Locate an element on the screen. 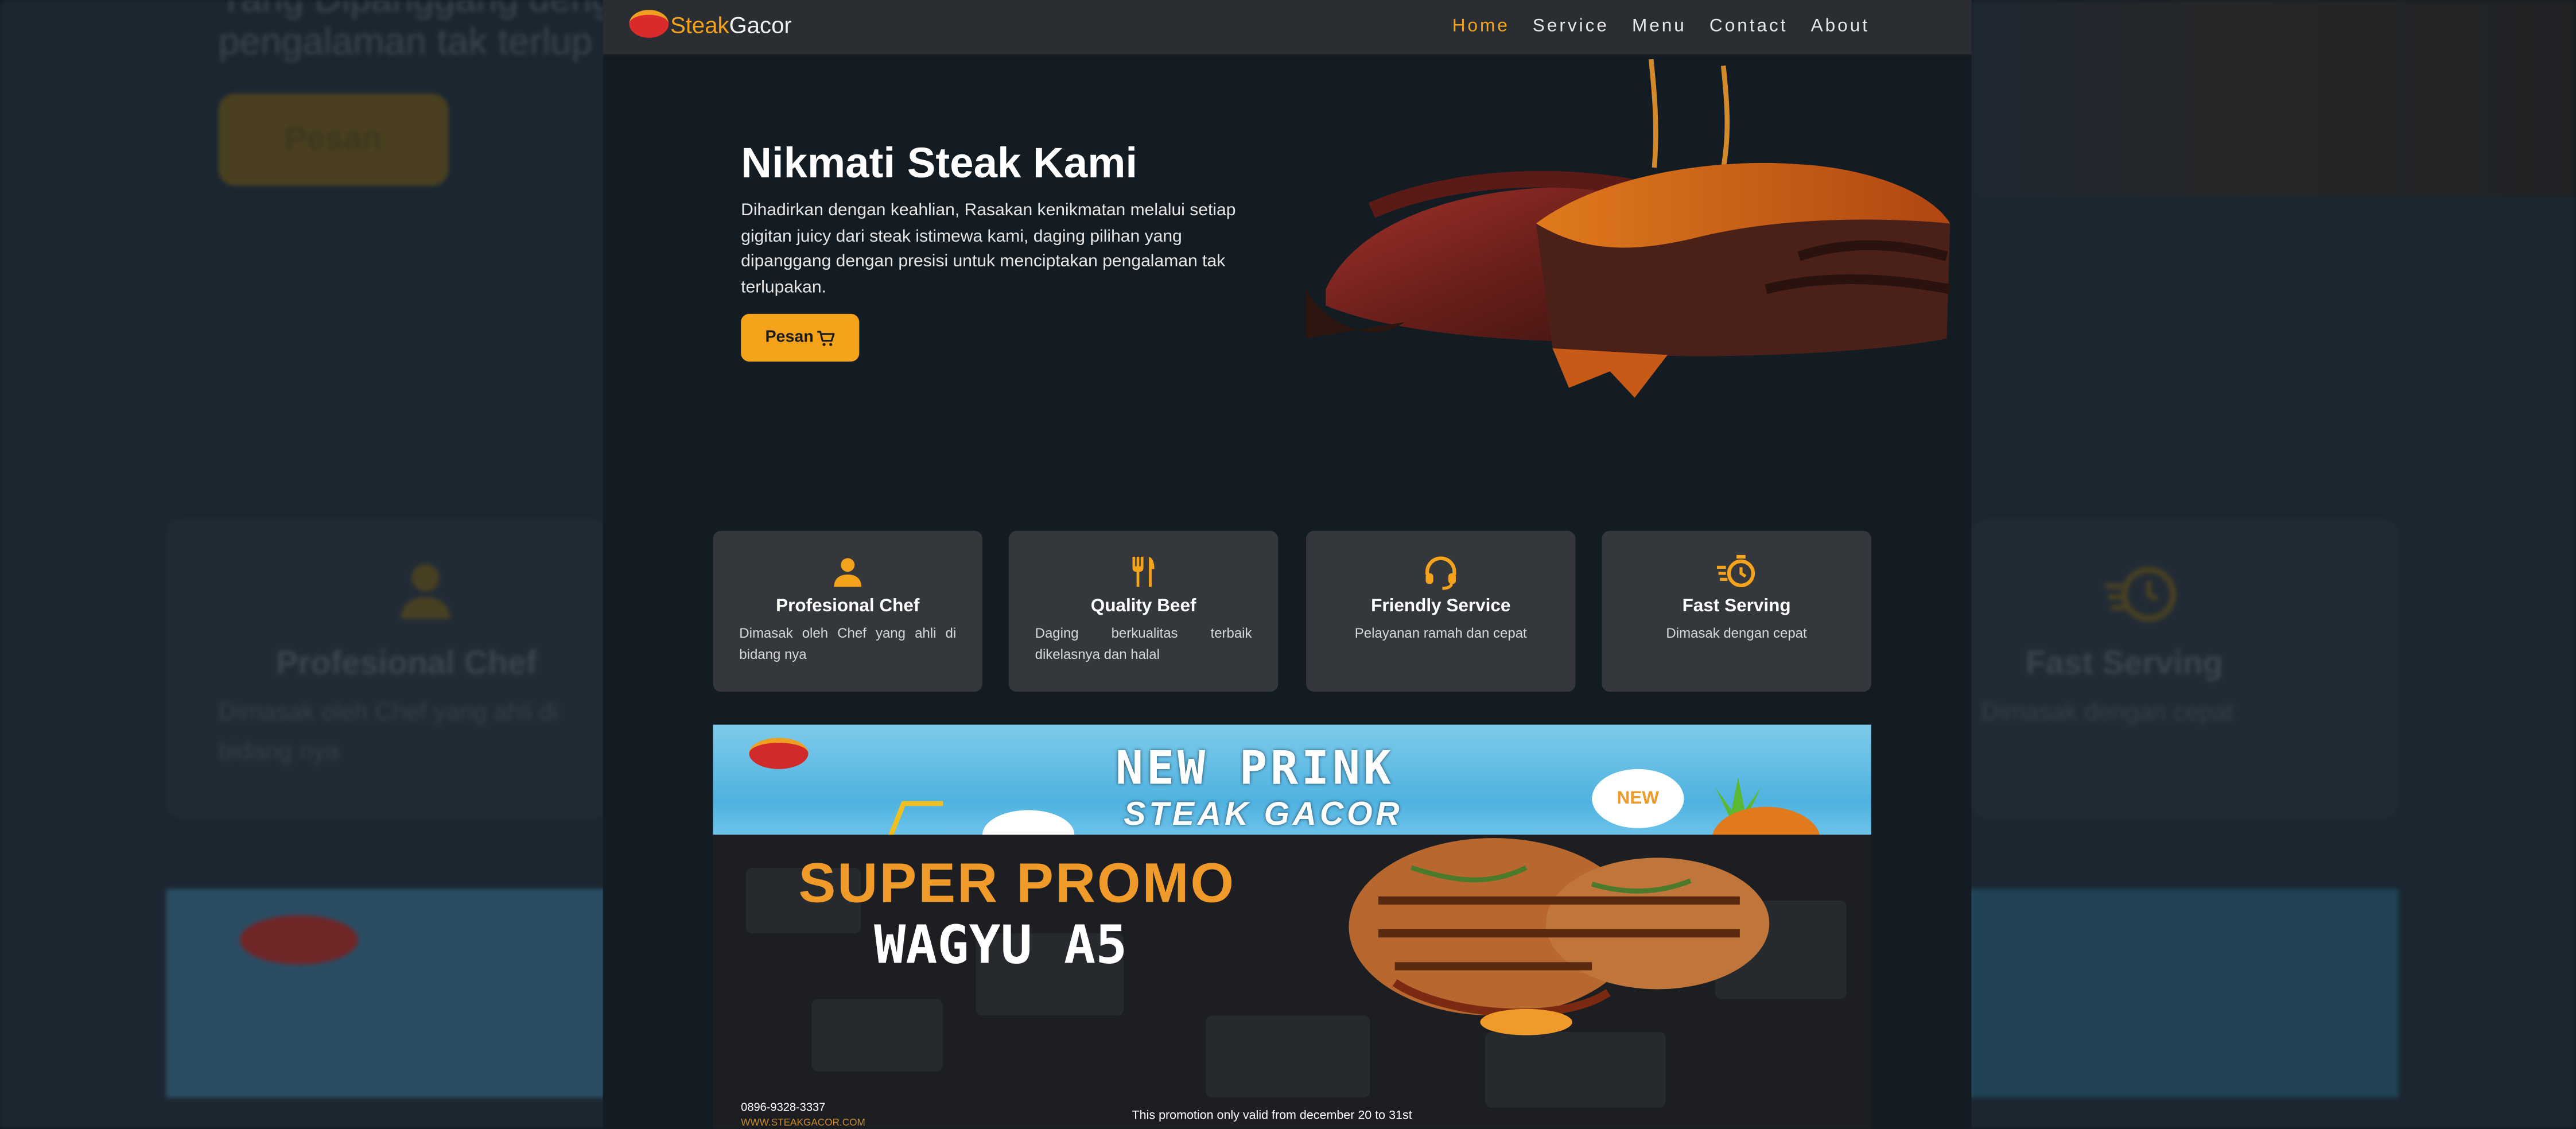  feature-card-fast: Fast Serving Dimasak dengan cepat is located at coordinates (1736, 611).